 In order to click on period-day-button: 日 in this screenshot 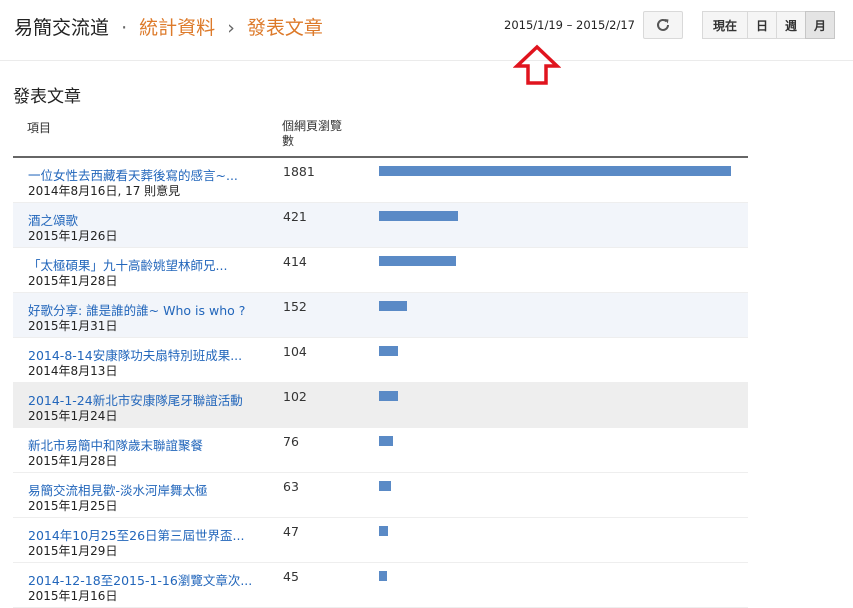, I will do `click(762, 25)`.